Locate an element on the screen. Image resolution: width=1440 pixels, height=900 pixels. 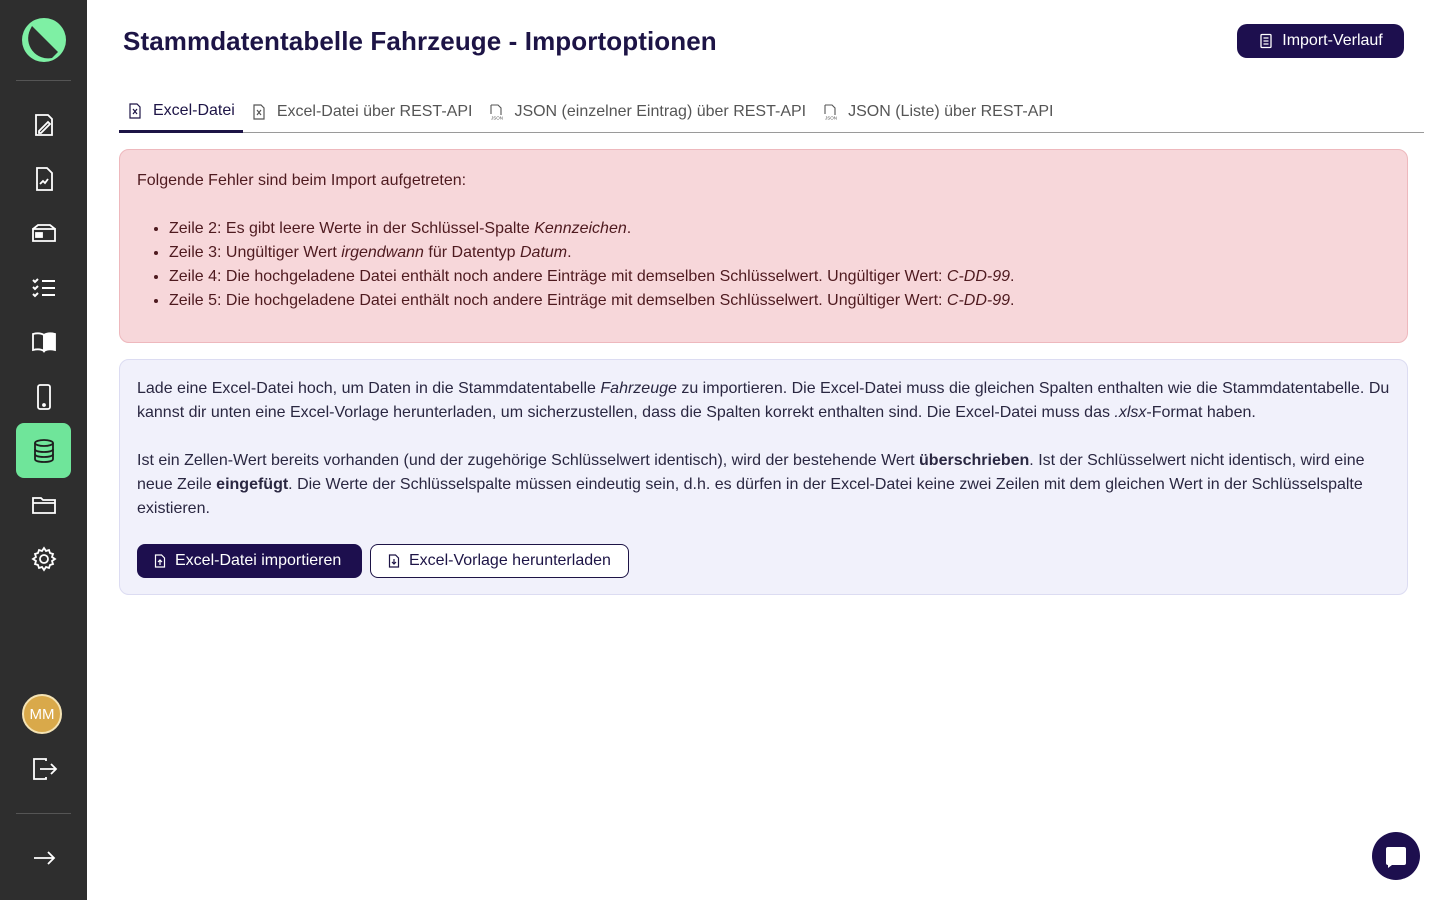
book-icon is located at coordinates (43, 342).